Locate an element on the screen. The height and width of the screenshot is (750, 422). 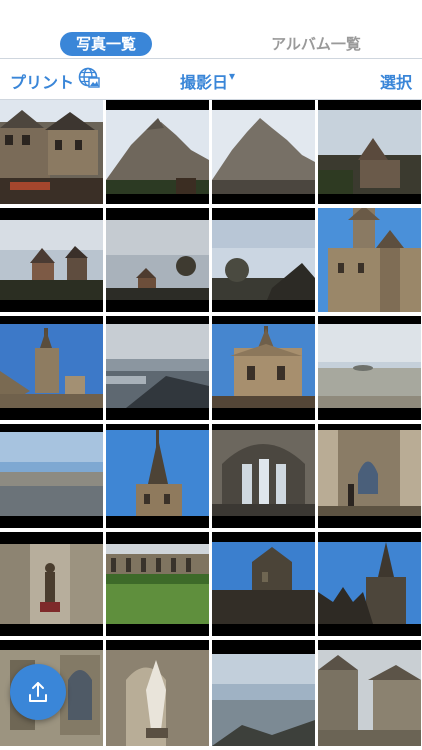
chevron-down-icon: ▾ is located at coordinates (232, 76).